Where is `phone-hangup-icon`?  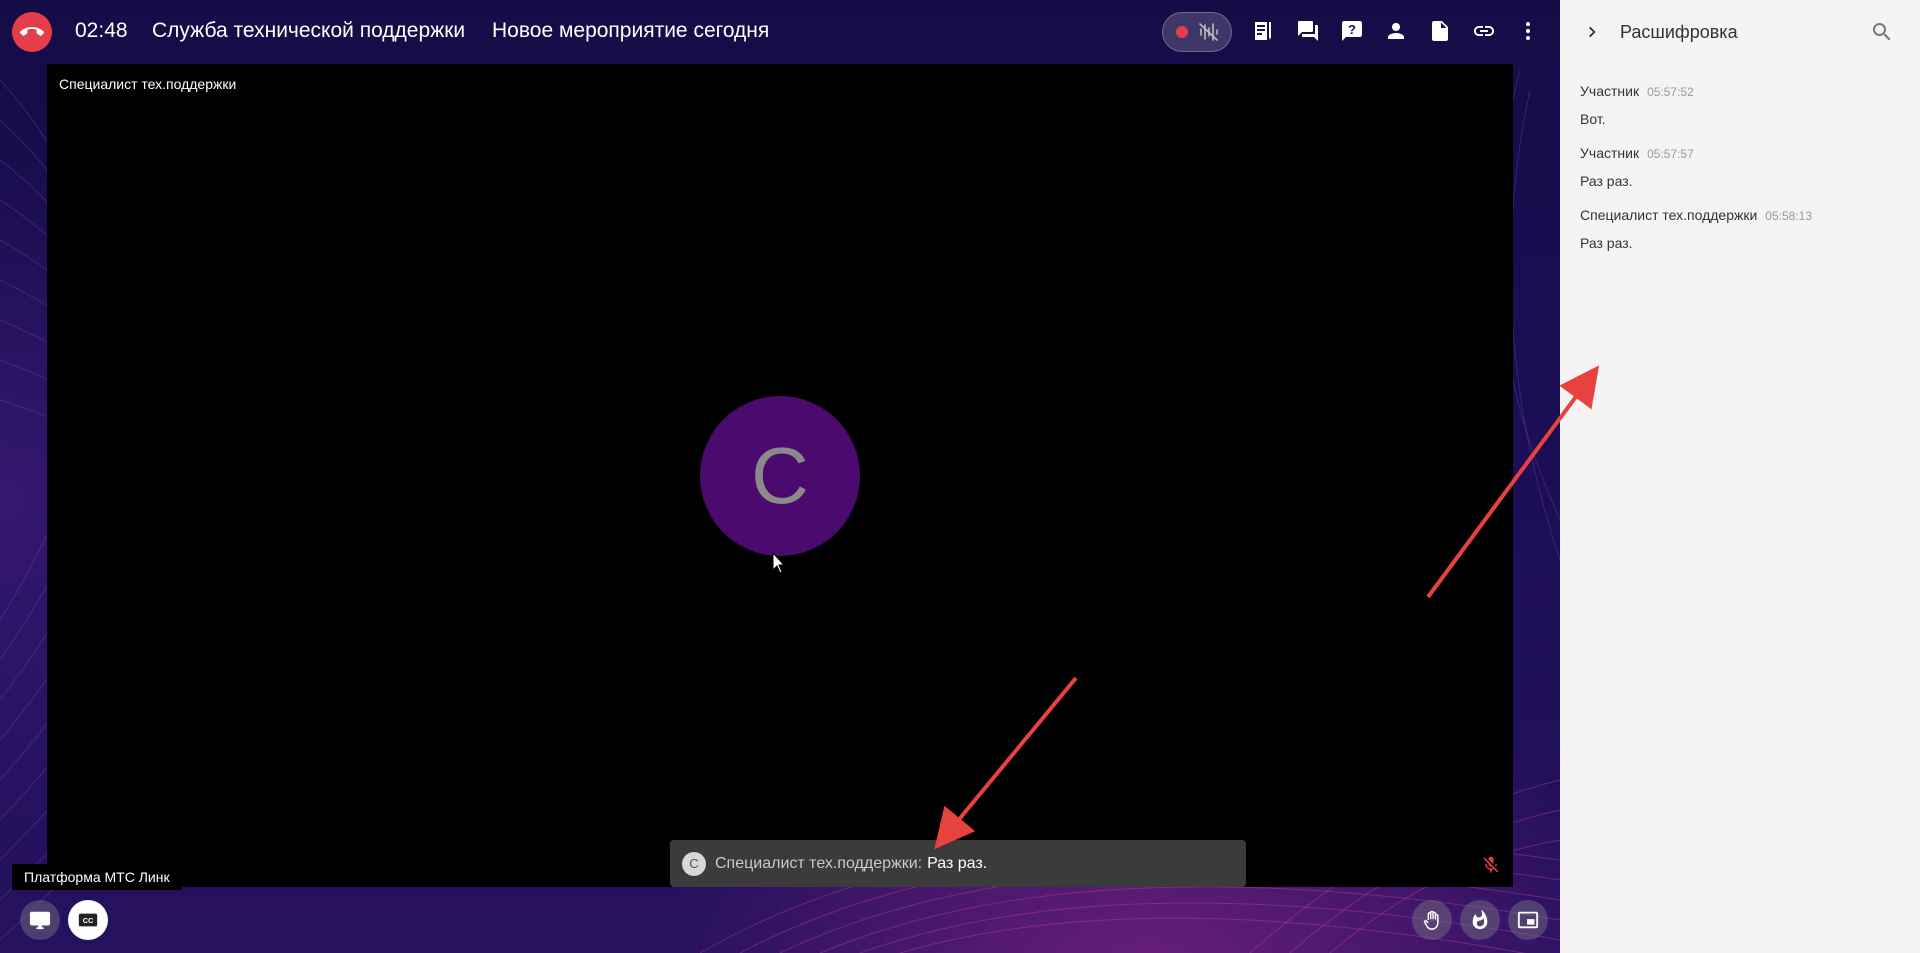
phone-hangup-icon is located at coordinates (32, 31).